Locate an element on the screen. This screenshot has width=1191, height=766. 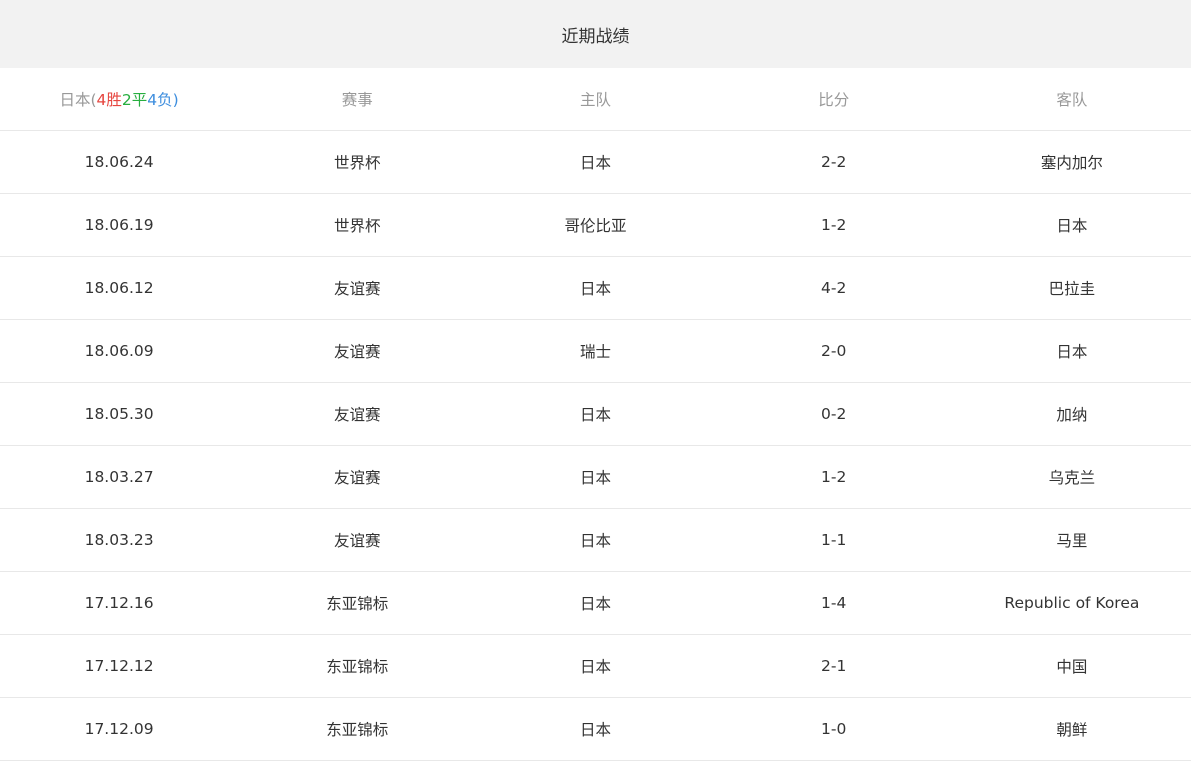
match-score: 1-1 is located at coordinates (834, 540).